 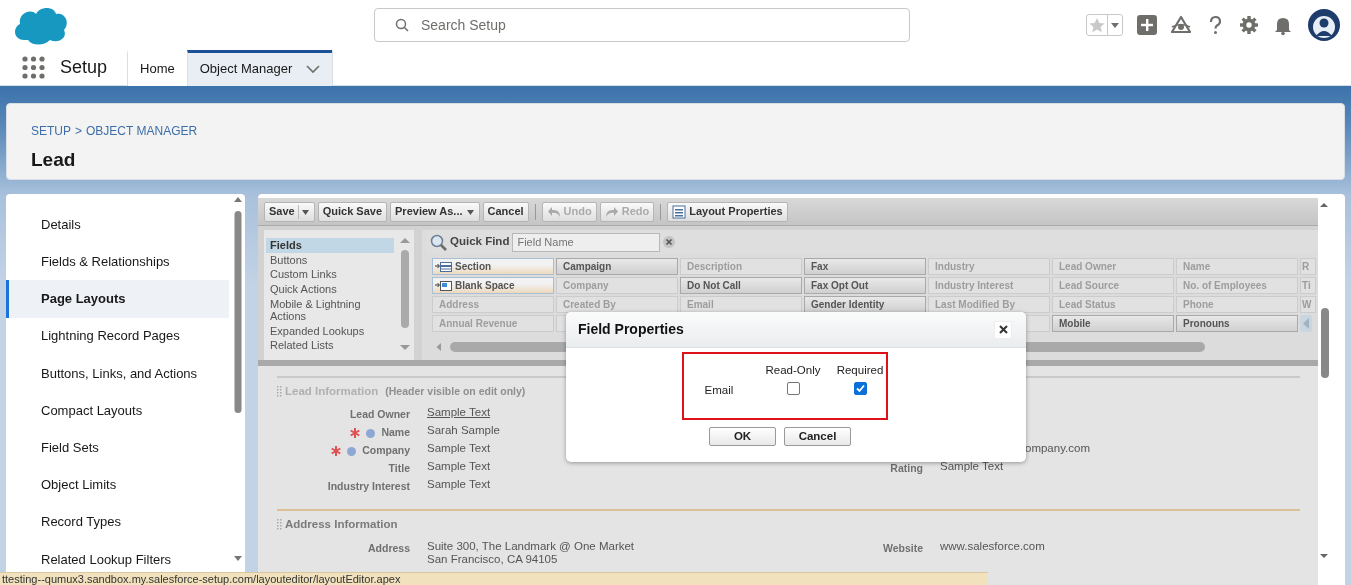 What do you see at coordinates (117, 262) in the screenshot?
I see `sidebar-item: Fields & Relationships` at bounding box center [117, 262].